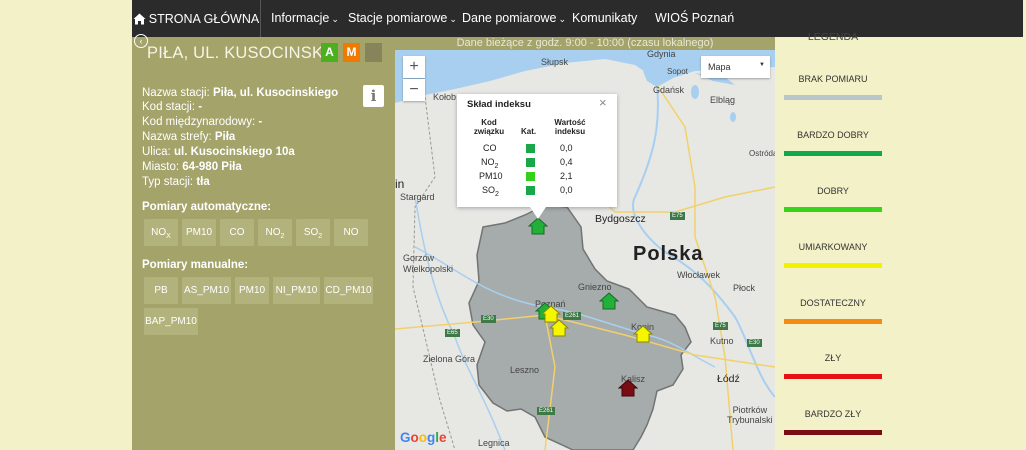 This screenshot has width=1026, height=450. What do you see at coordinates (305, 18) in the screenshot?
I see `nav-informacje: Informacje ⌄` at bounding box center [305, 18].